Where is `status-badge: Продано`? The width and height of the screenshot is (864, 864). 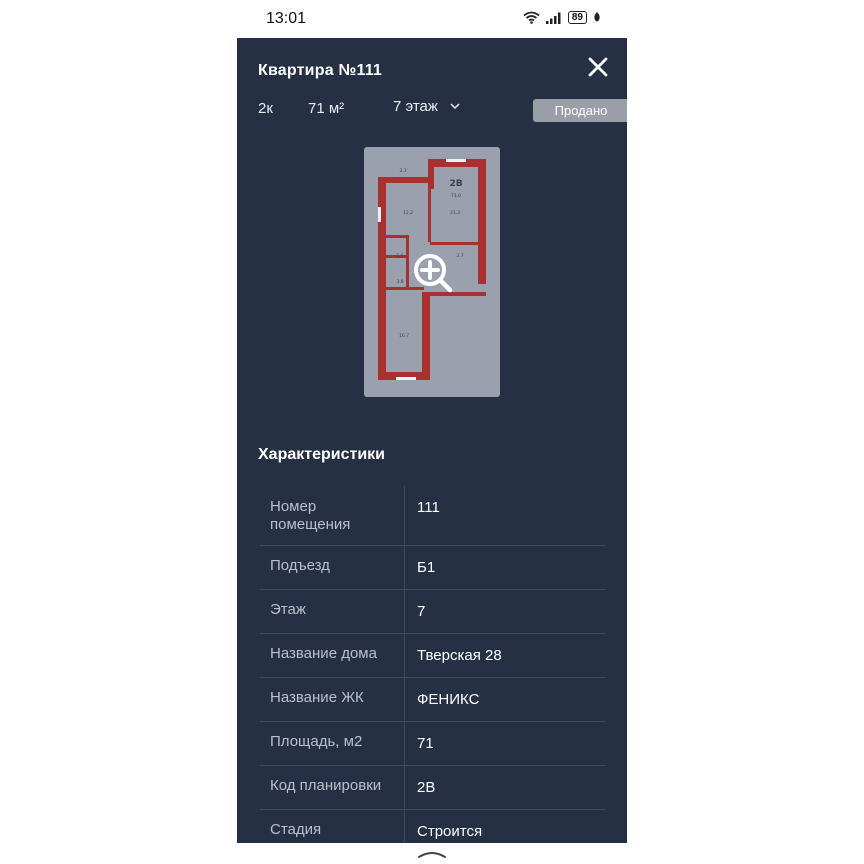 status-badge: Продано is located at coordinates (580, 110).